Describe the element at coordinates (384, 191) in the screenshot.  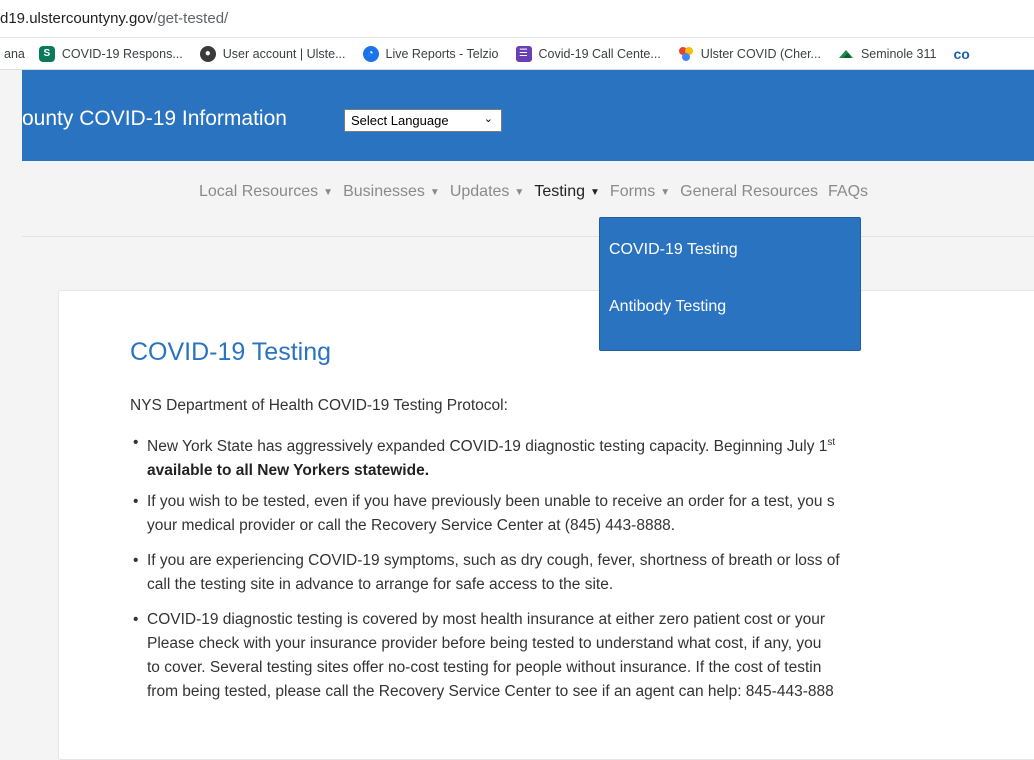
I see `nav-label: Businesses` at that location.